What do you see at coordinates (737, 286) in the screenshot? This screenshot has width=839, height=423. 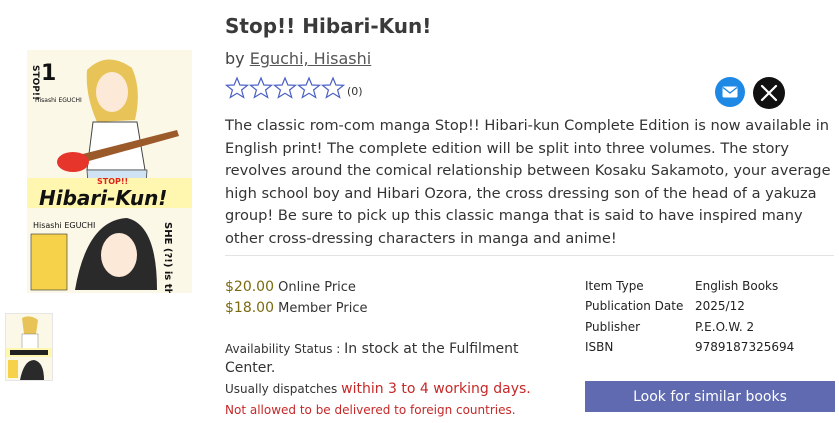 I see `spec-value-item-type: English Books` at bounding box center [737, 286].